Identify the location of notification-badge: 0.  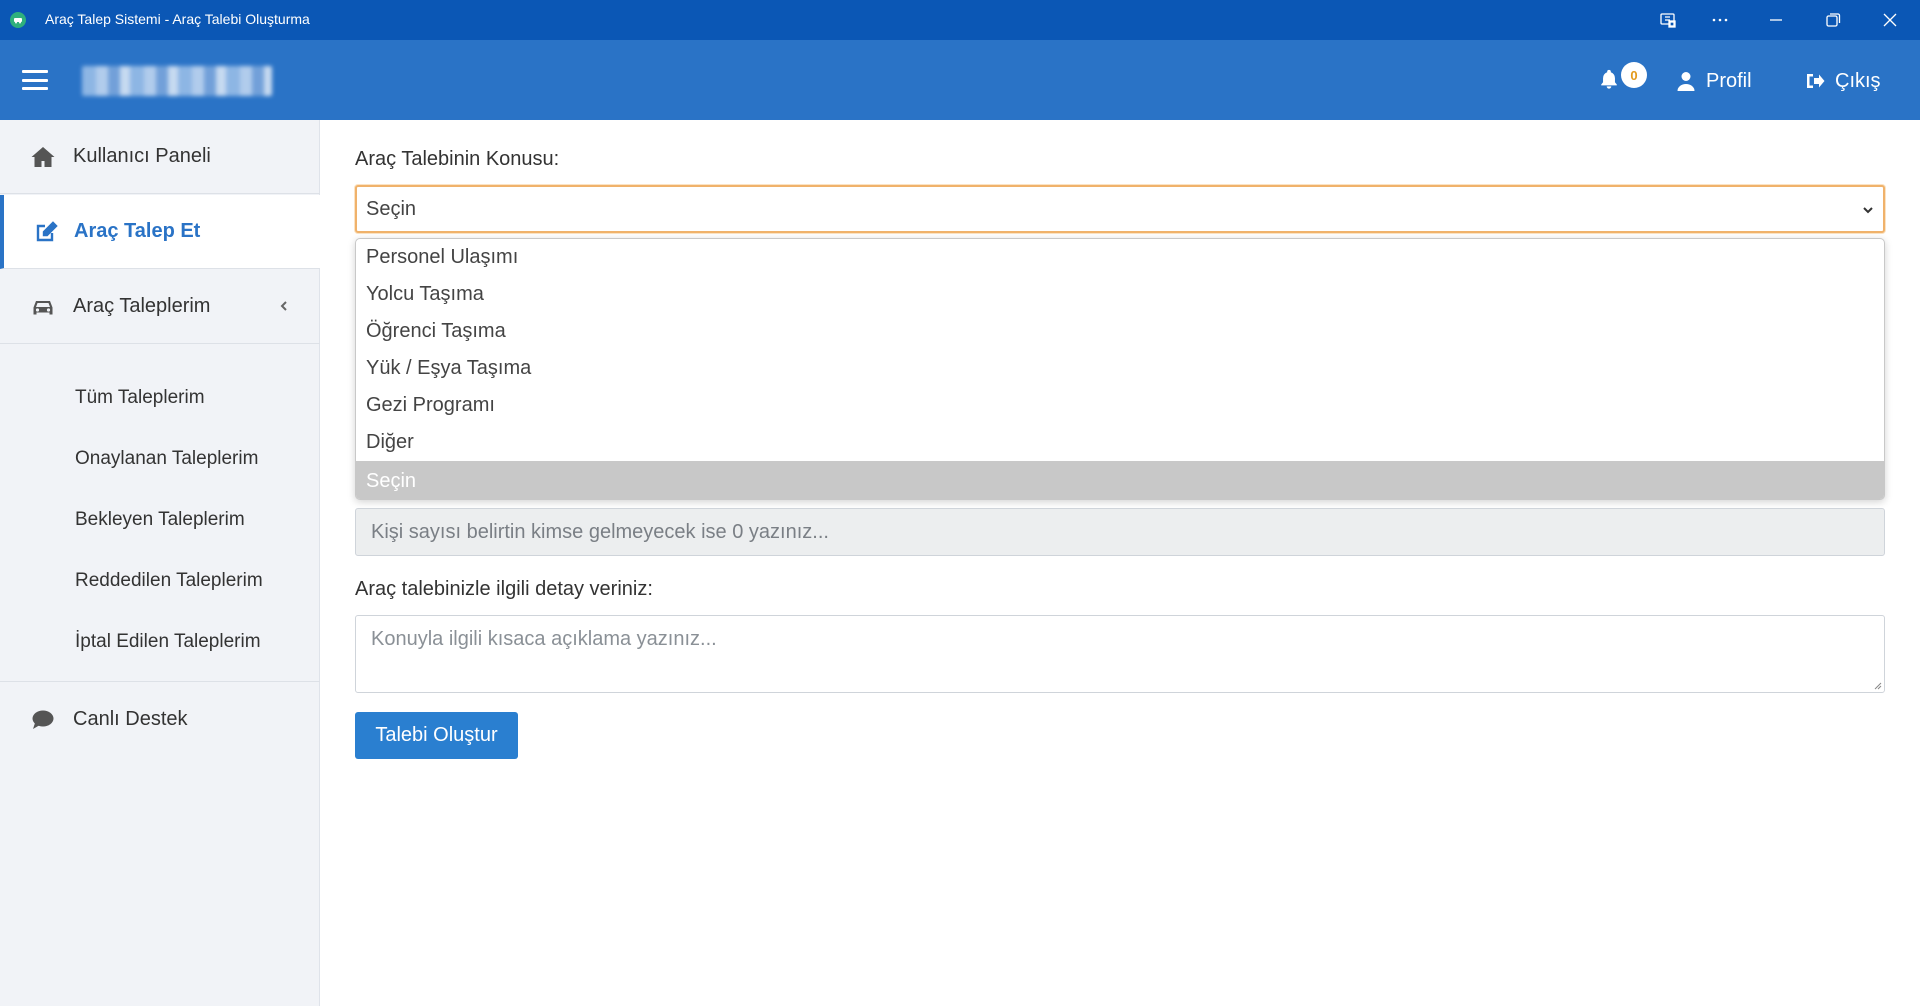
(1634, 75).